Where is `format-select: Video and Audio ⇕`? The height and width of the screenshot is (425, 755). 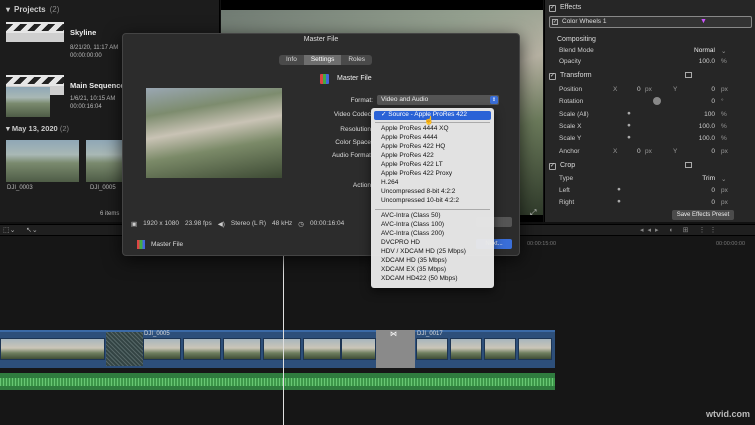
format-select: Video and Audio ⇕ is located at coordinates (438, 100).